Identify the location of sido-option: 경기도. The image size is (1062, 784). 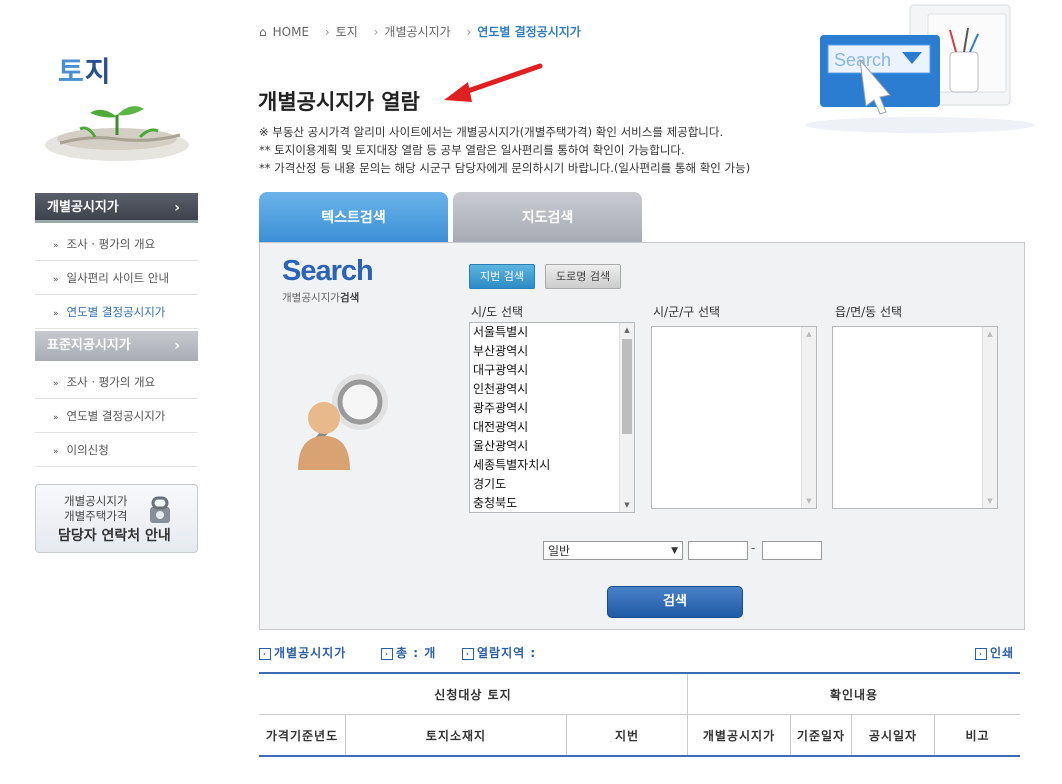
(552, 484).